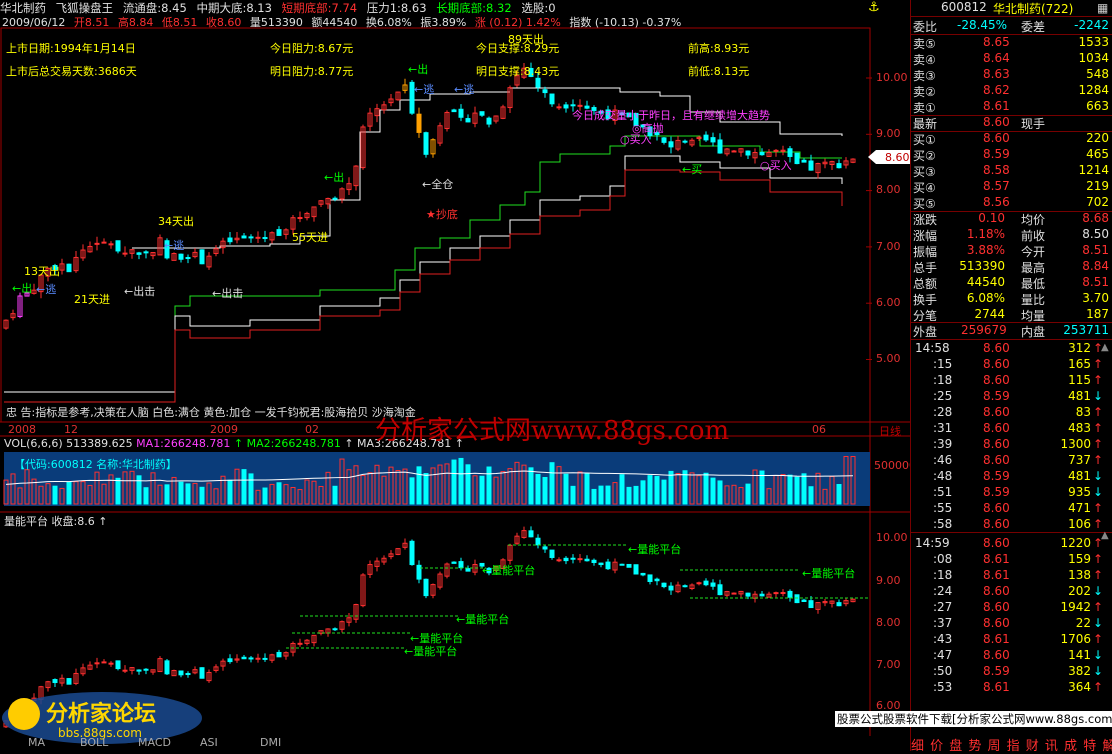 The width and height of the screenshot is (1112, 754). What do you see at coordinates (101, 714) in the screenshot?
I see `logo-text: 分析家论坛` at bounding box center [101, 714].